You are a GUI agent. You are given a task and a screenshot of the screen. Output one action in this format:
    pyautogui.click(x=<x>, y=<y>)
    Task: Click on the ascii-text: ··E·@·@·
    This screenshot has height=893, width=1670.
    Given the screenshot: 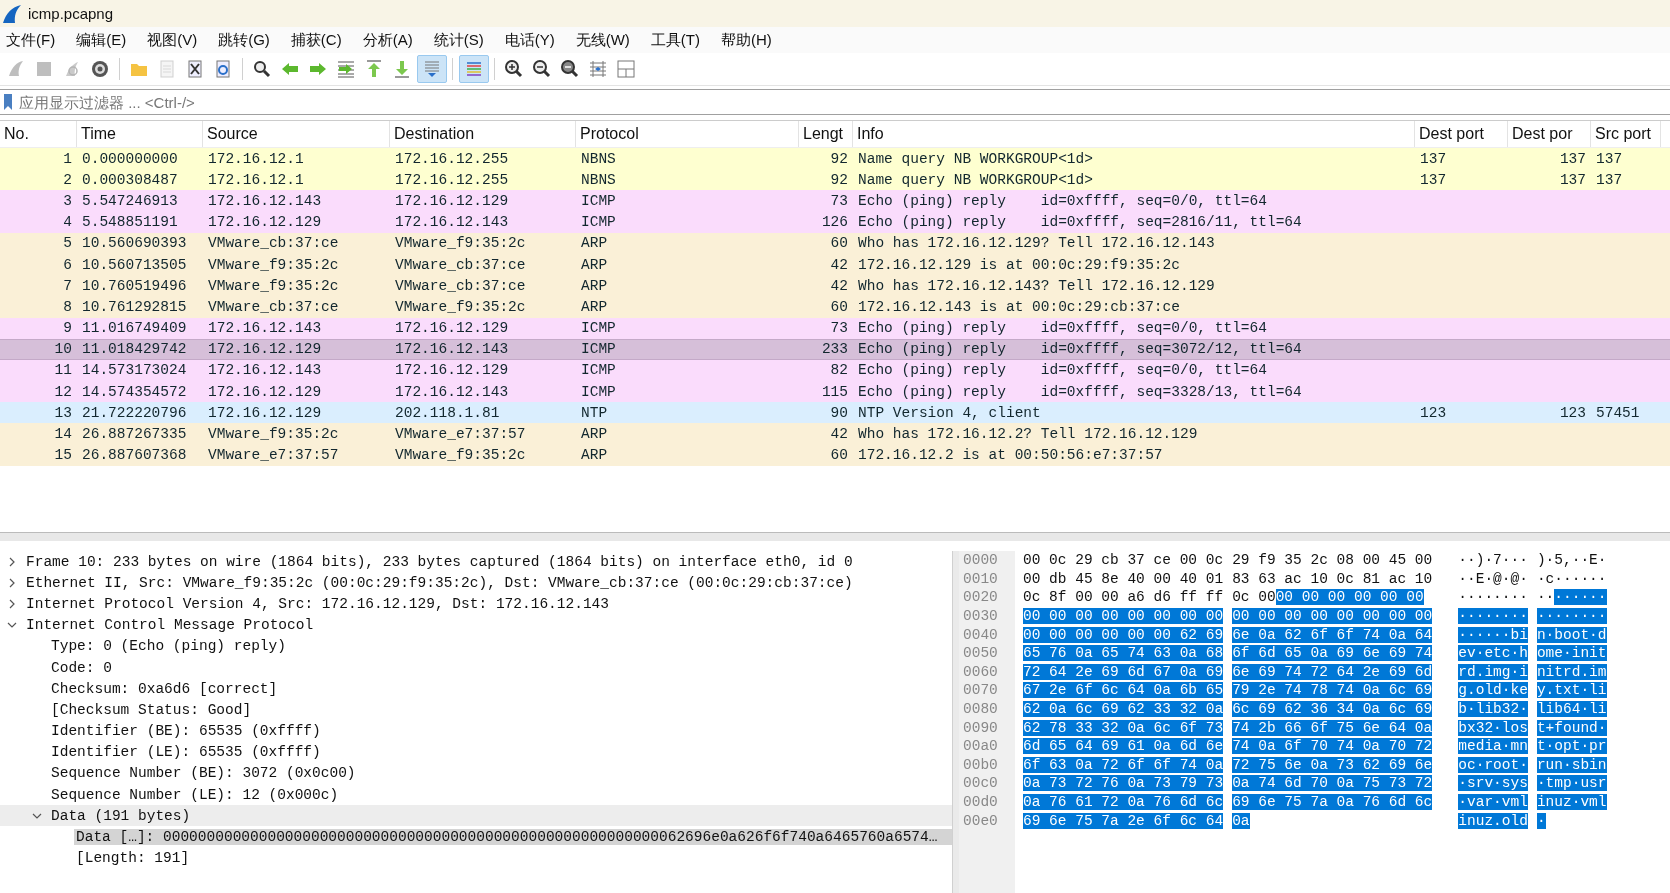 What is the action you would take?
    pyautogui.click(x=1493, y=578)
    